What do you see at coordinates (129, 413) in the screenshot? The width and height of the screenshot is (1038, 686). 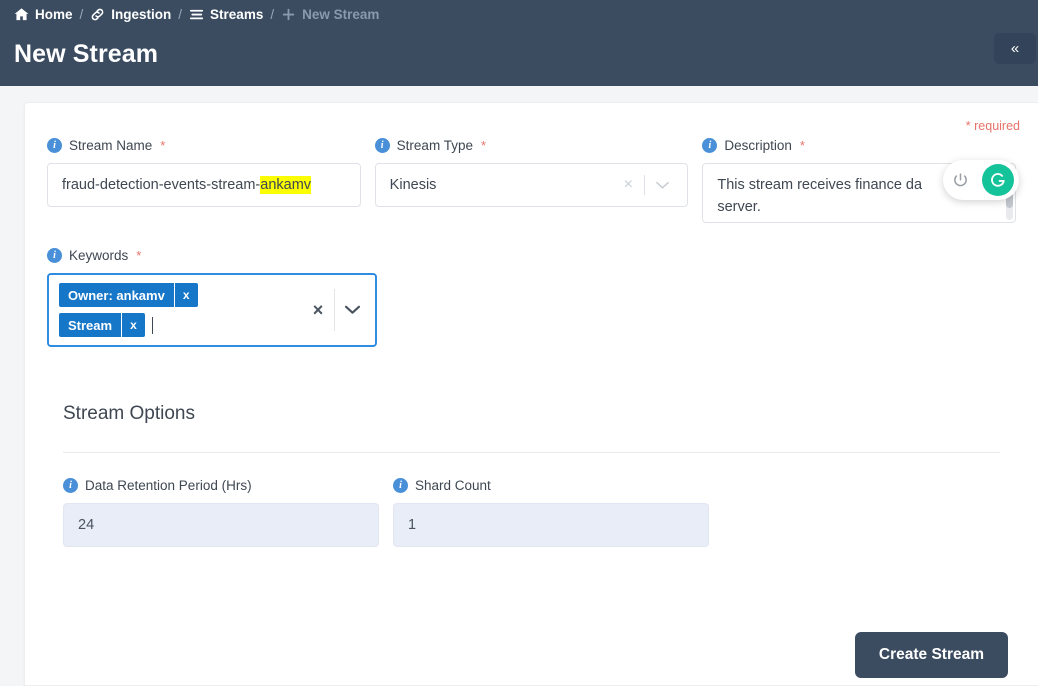 I see `section-title: Stream Options` at bounding box center [129, 413].